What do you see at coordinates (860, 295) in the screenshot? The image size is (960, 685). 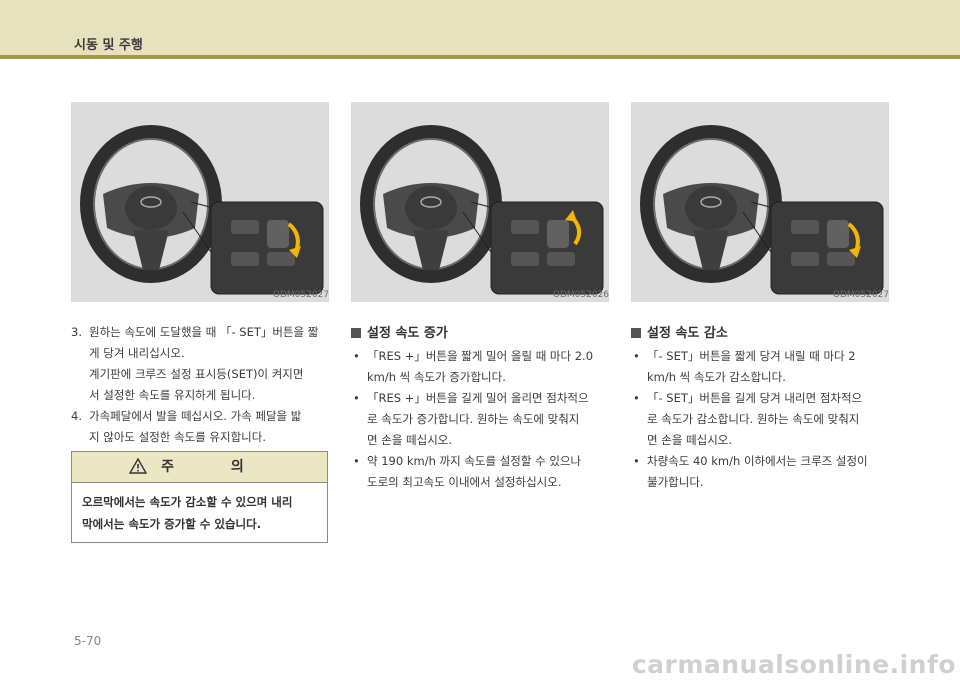 I see `figure-3-caption: ODM052027` at bounding box center [860, 295].